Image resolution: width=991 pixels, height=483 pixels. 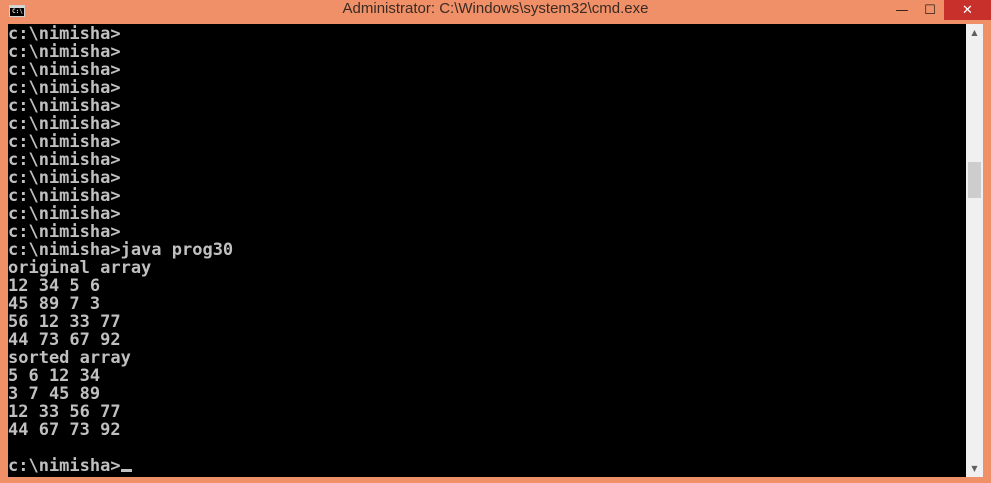 I want to click on console-line: 56 12 33 77, so click(x=120, y=322).